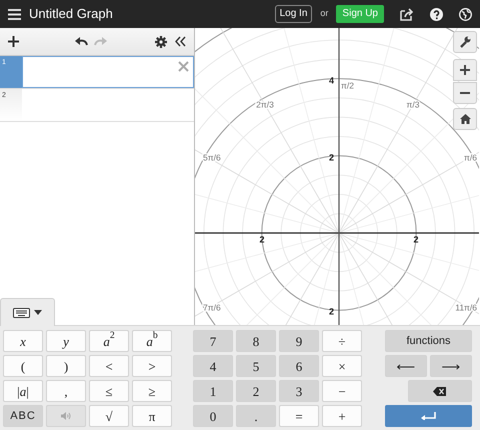  Describe the element at coordinates (342, 341) in the screenshot. I see `keypad-key: ÷` at that location.